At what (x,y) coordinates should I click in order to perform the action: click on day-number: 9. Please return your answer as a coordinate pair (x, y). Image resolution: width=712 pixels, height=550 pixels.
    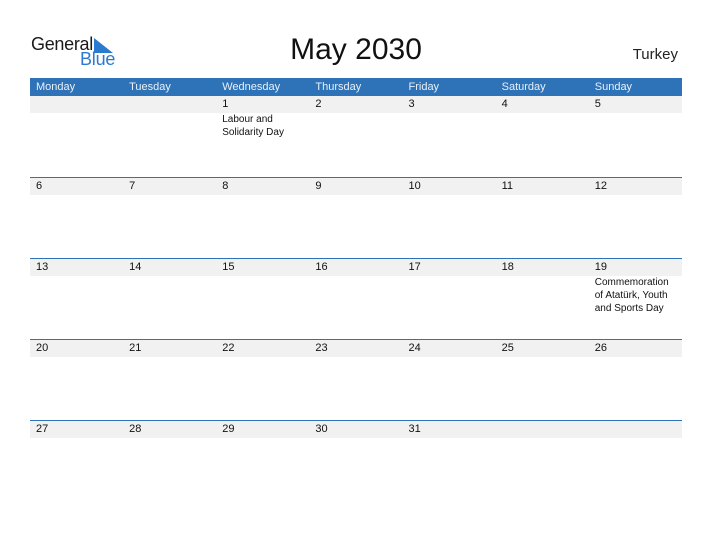
    Looking at the image, I should click on (318, 186).